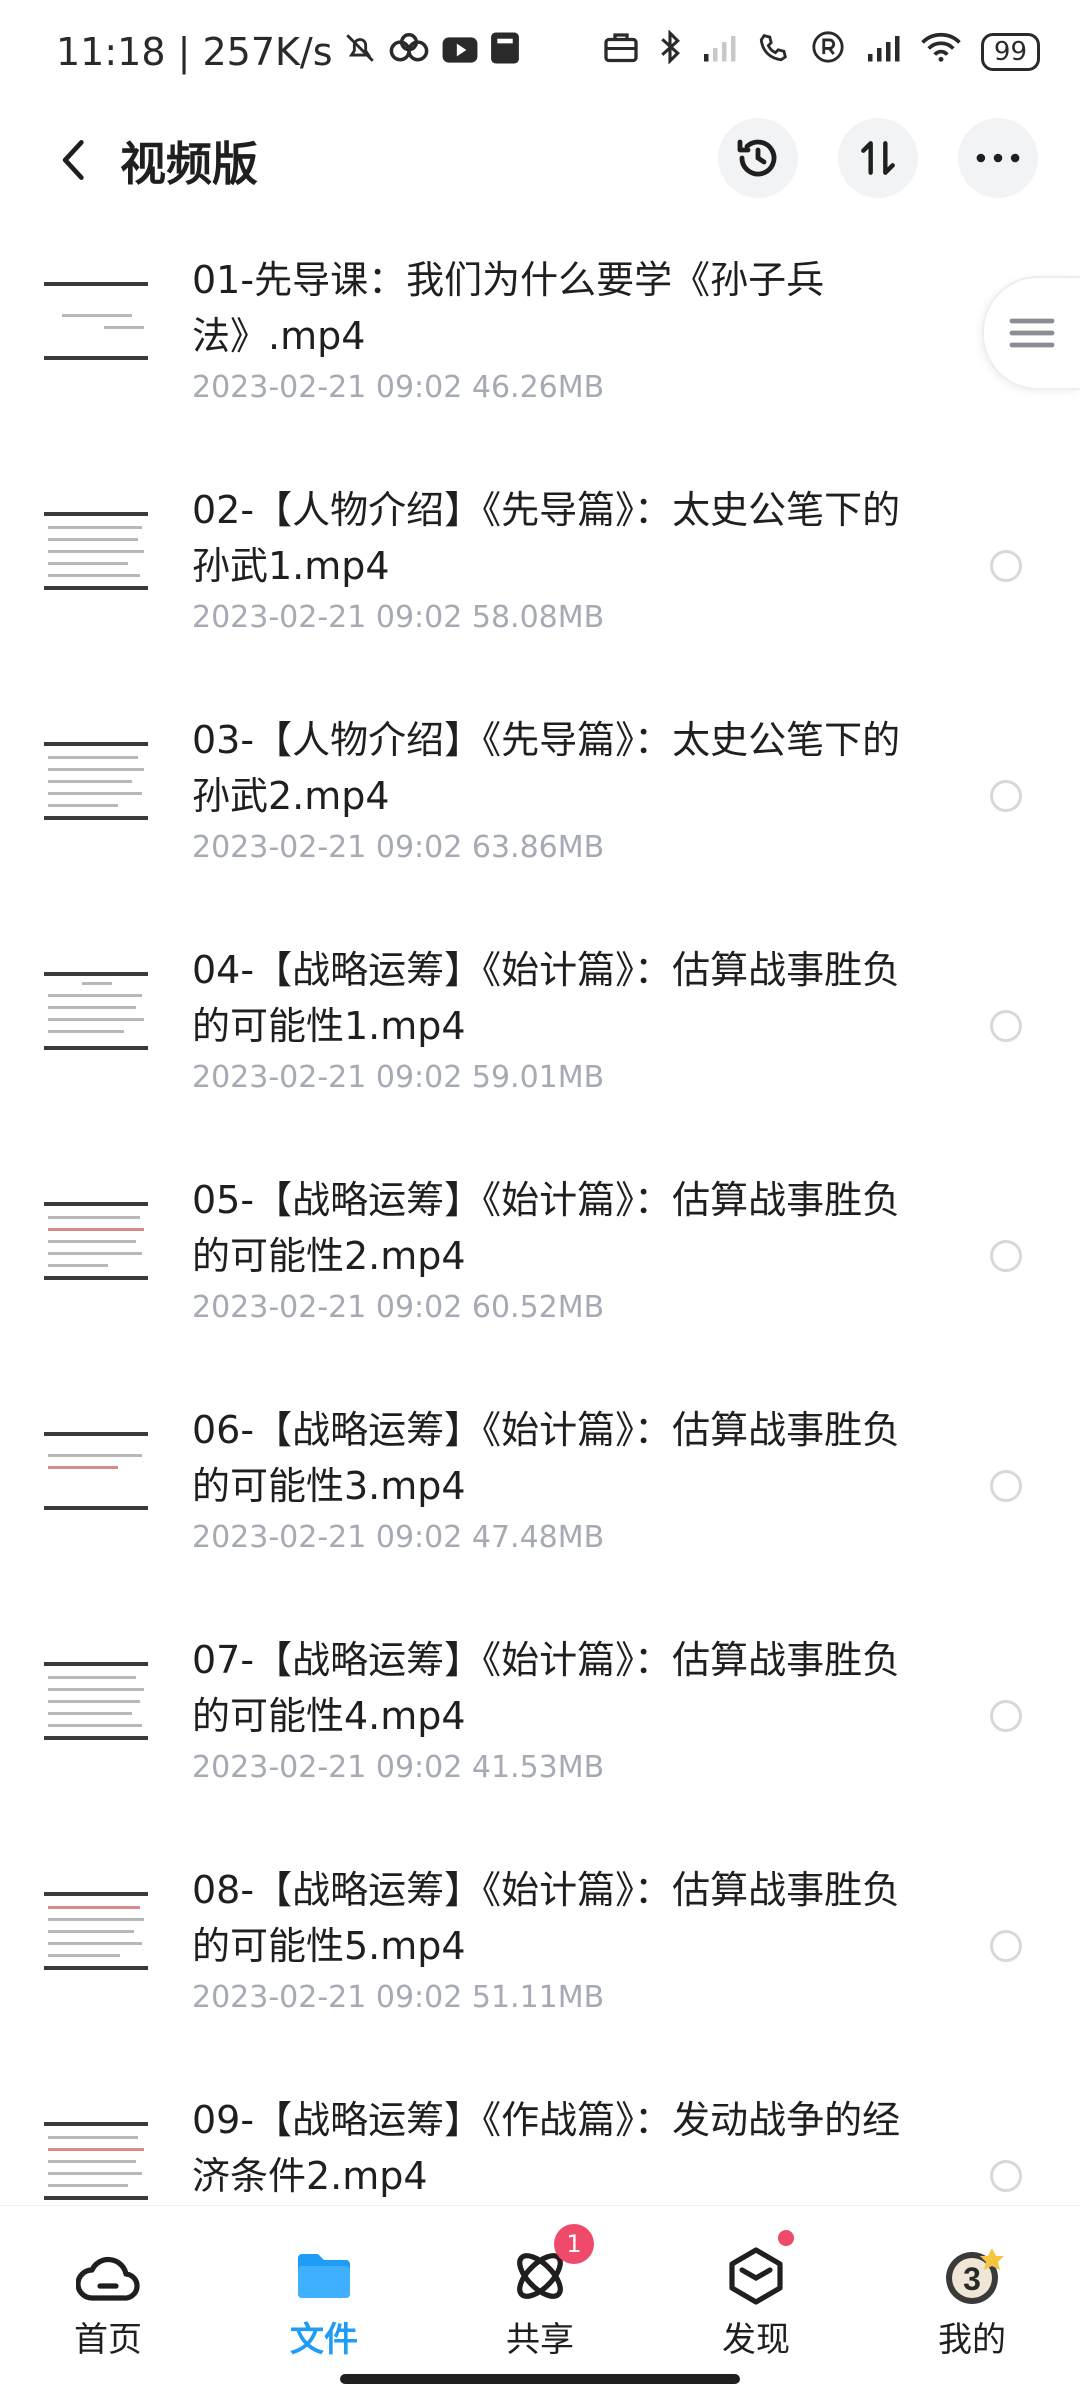  I want to click on top-app-bar: 视频版, so click(540, 160).